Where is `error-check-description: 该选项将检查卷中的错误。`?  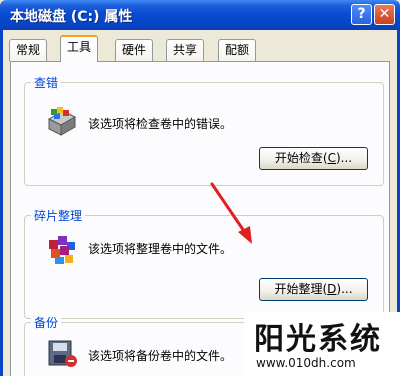 error-check-description: 该选项将检查卷中的错误。 is located at coordinates (160, 124).